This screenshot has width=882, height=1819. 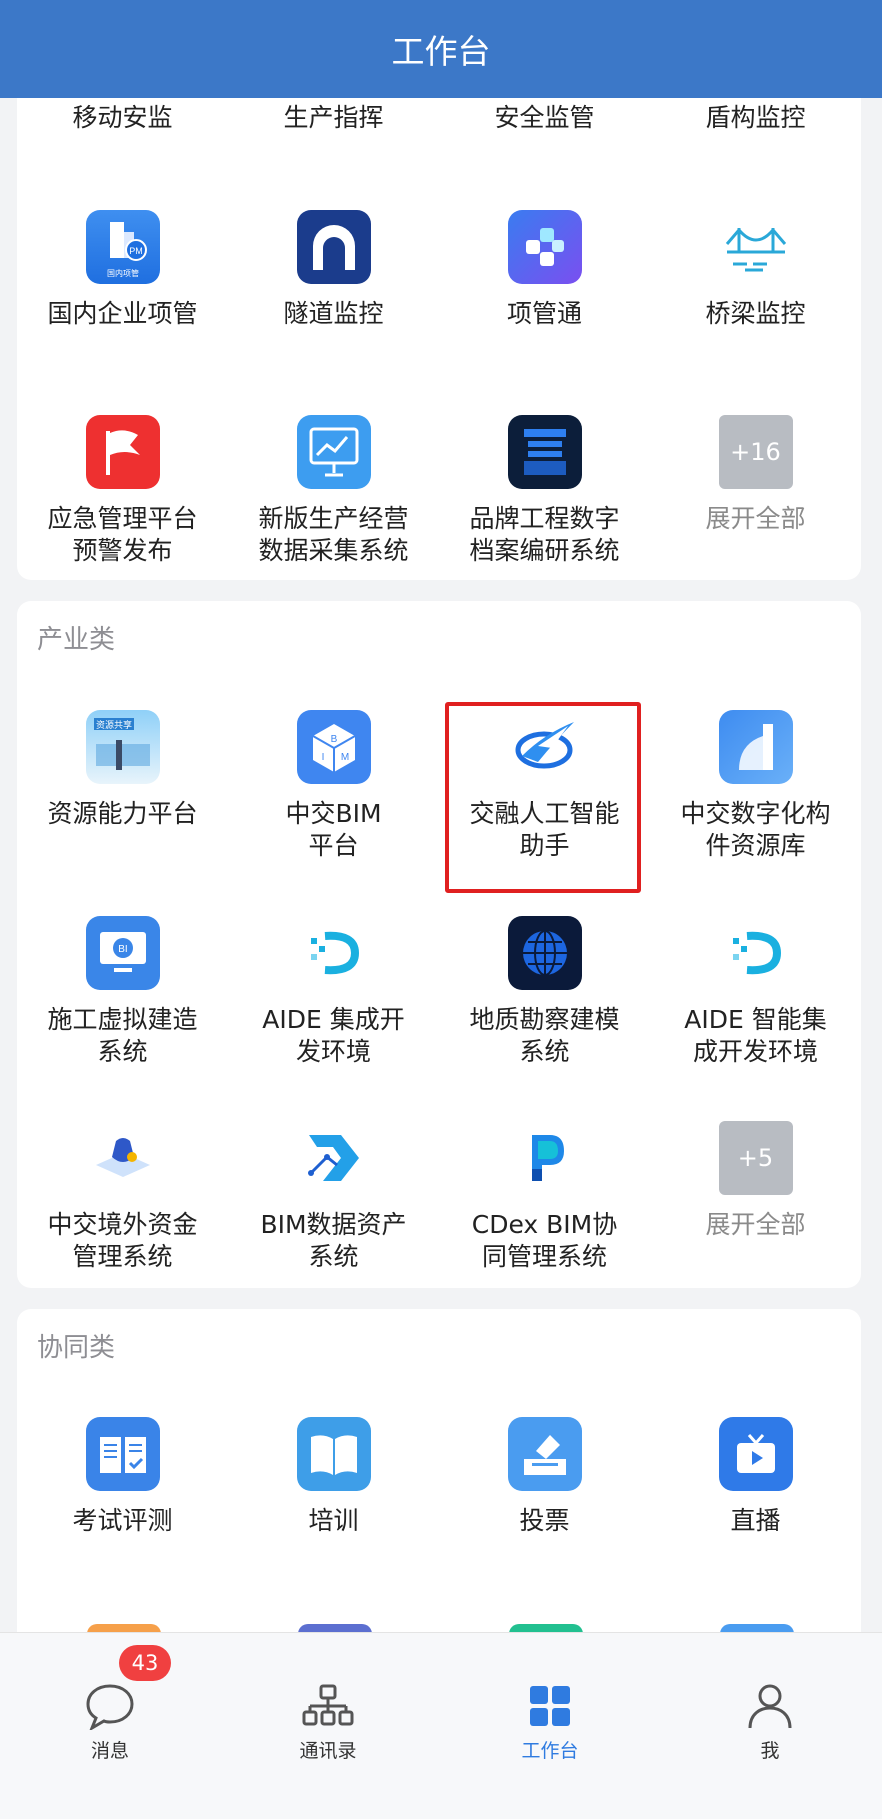 I want to click on more-icon: +16, so click(x=755, y=452).